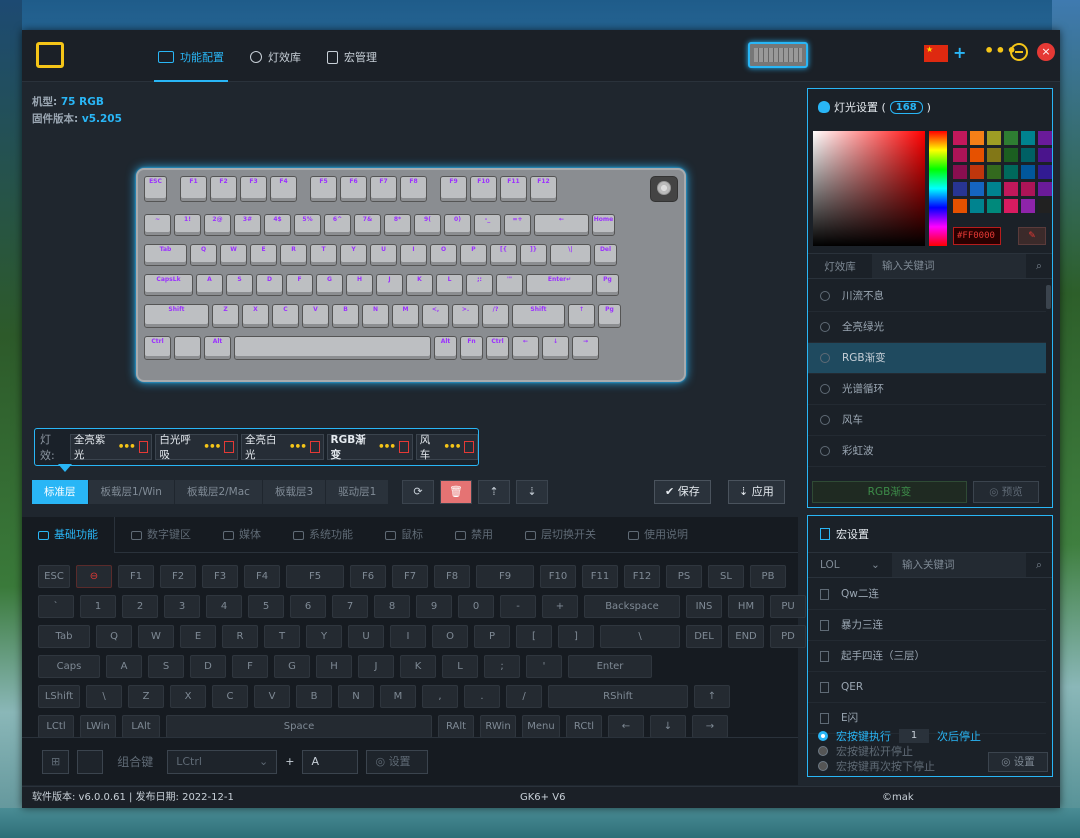 This screenshot has height=838, width=1080. I want to click on list-item: 彩虹波, so click(927, 451).